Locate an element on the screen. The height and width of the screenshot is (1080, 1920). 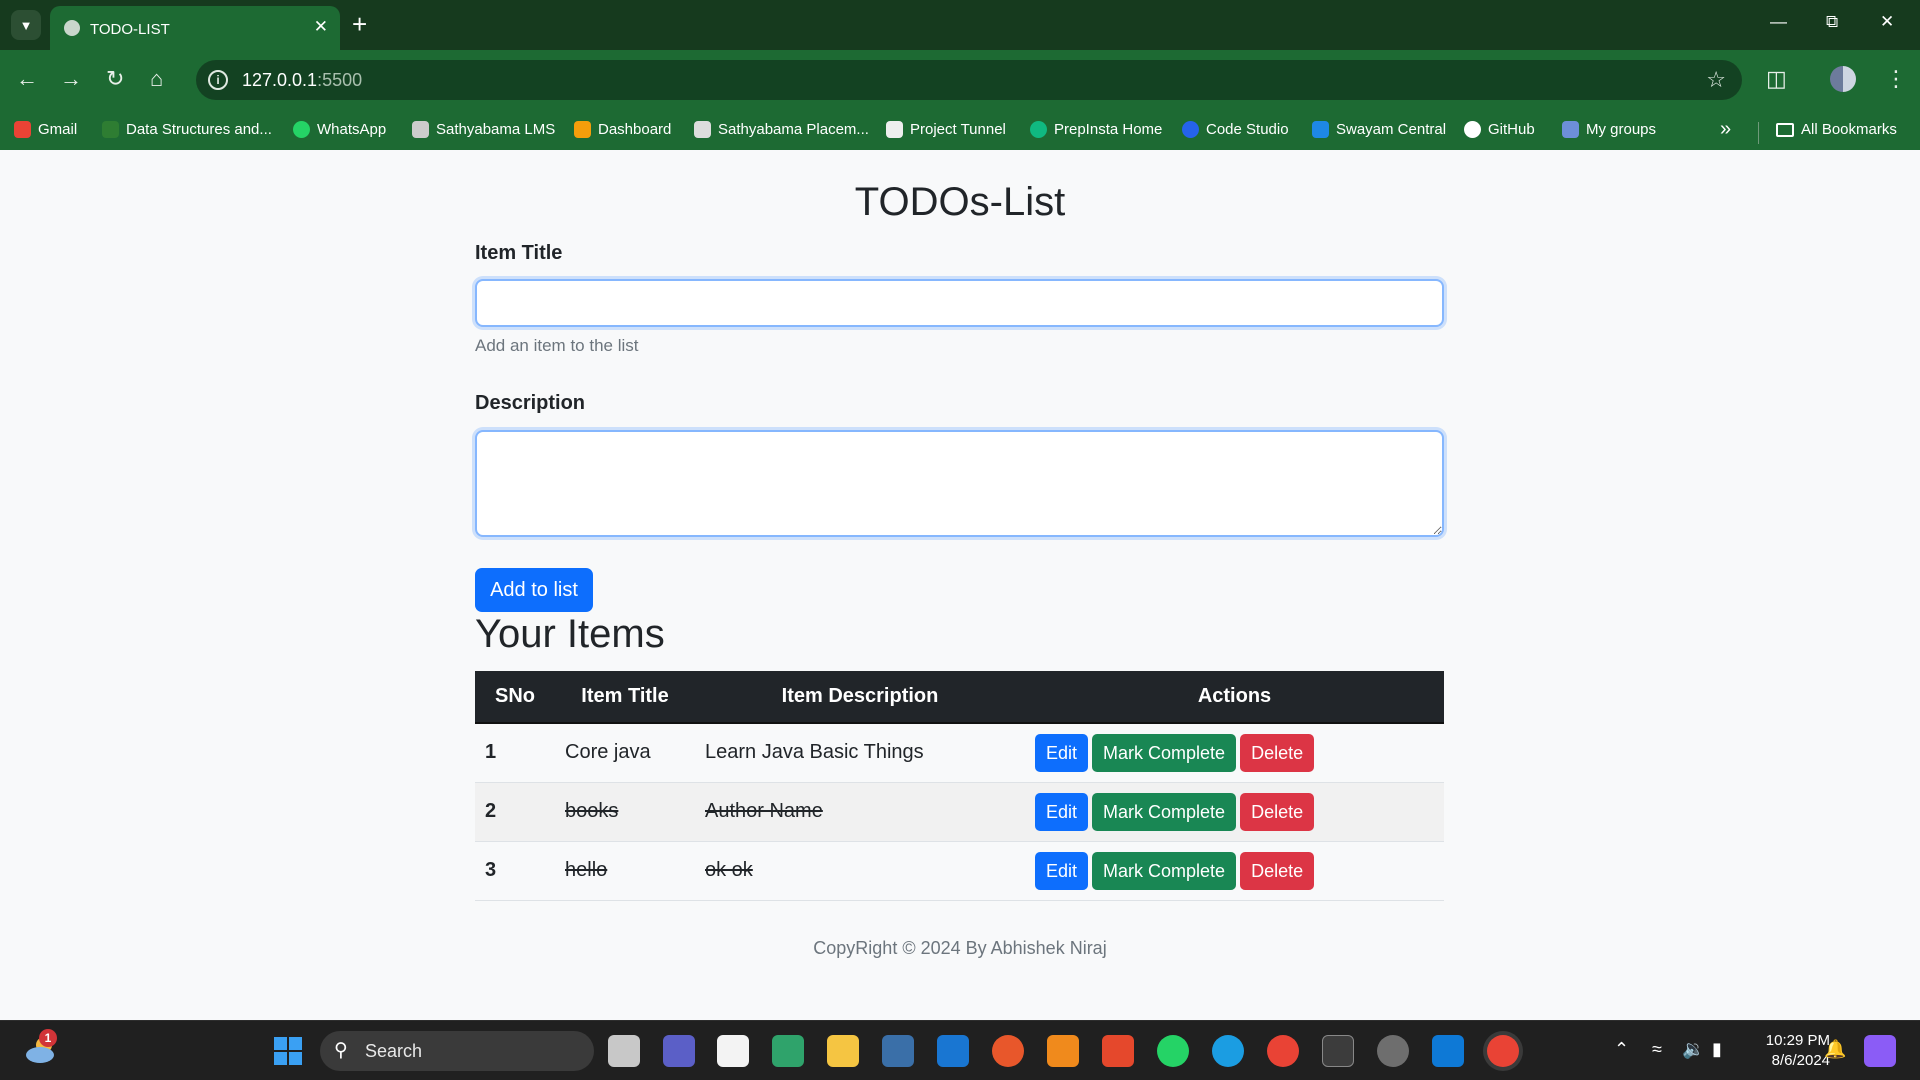
volume-icon: 🔉 is located at coordinates (1693, 1049).